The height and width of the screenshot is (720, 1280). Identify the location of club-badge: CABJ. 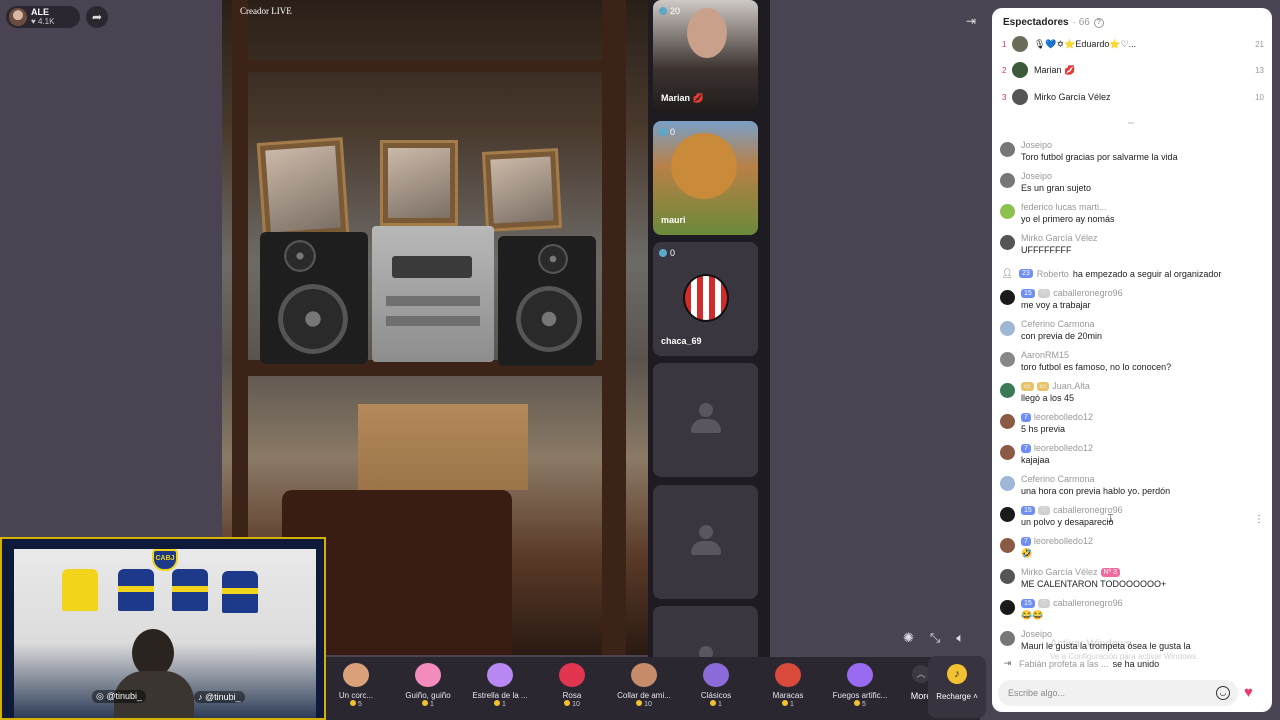
(165, 560).